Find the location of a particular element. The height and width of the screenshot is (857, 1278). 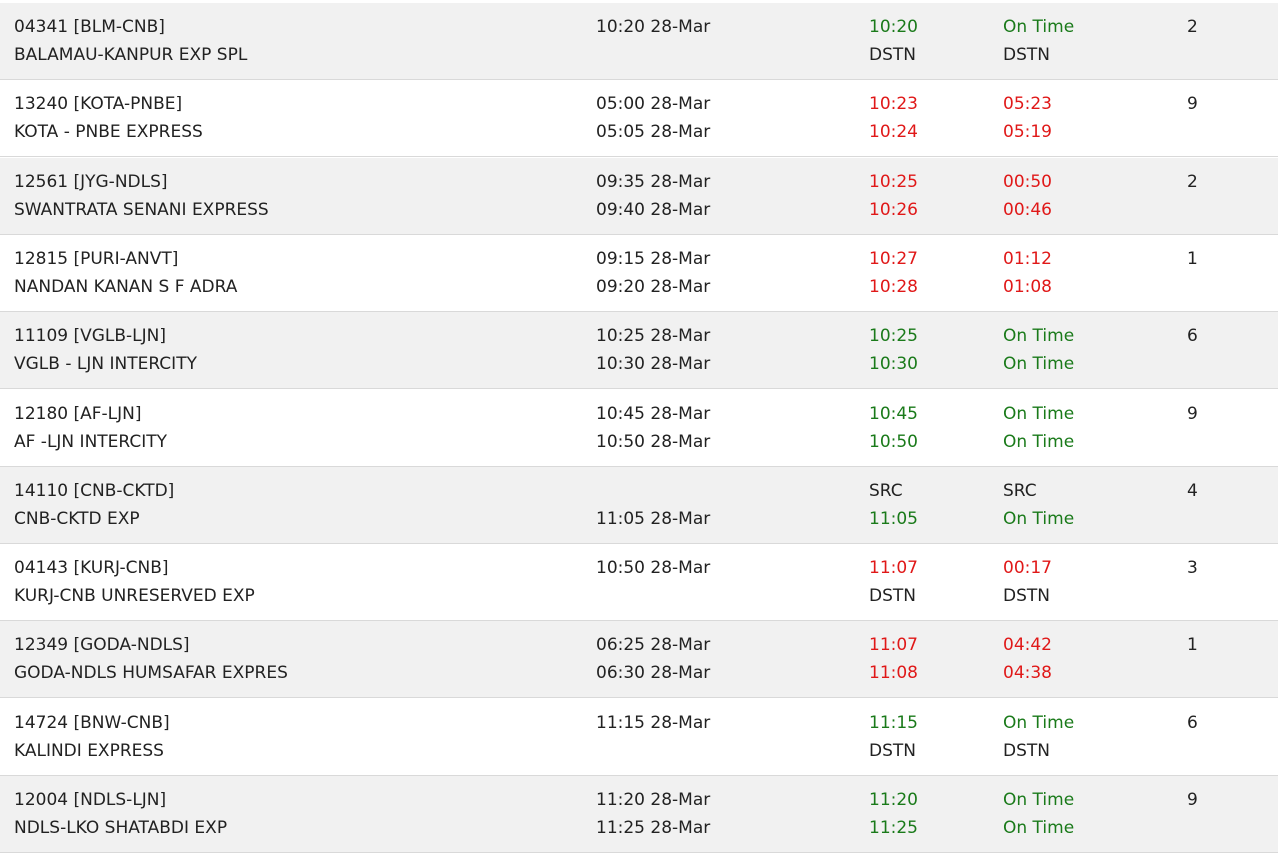

train-name: BALAMAU-KANPUR EXP SPL is located at coordinates (131, 55).